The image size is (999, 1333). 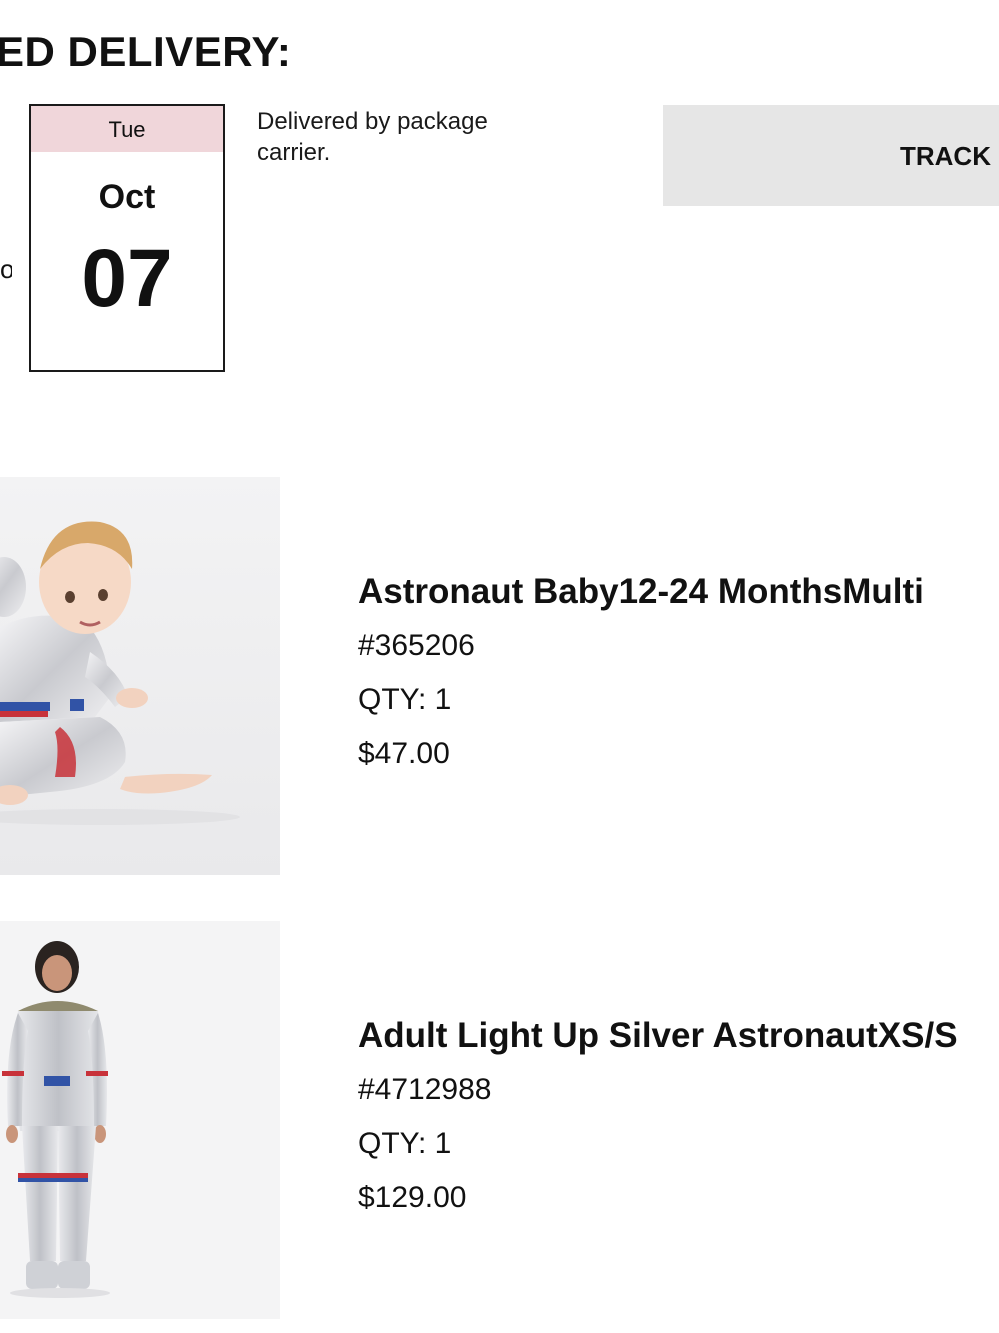 I want to click on delivery-heading: ED DELIVERY:, so click(x=146, y=51).